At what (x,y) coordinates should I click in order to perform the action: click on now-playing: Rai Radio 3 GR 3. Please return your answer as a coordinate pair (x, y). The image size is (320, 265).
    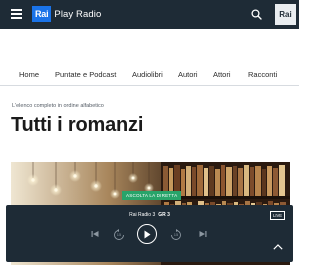
    Looking at the image, I should click on (149, 215).